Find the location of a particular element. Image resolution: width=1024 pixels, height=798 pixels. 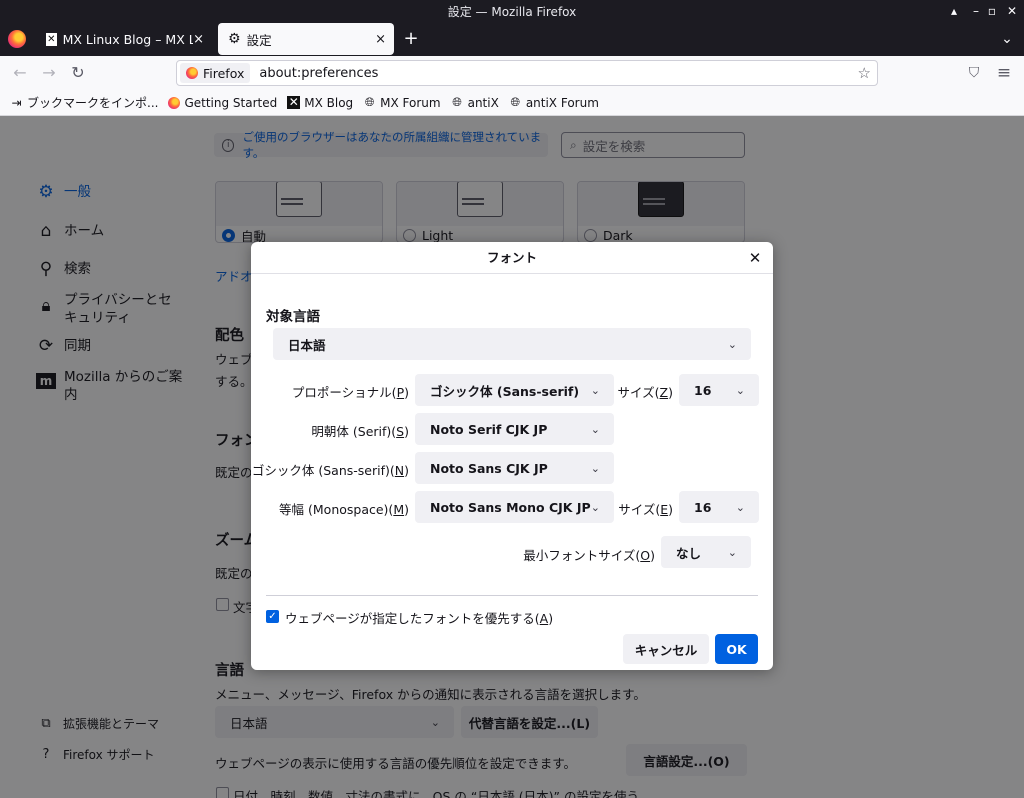

size-label: サイズ(Z) is located at coordinates (645, 392).